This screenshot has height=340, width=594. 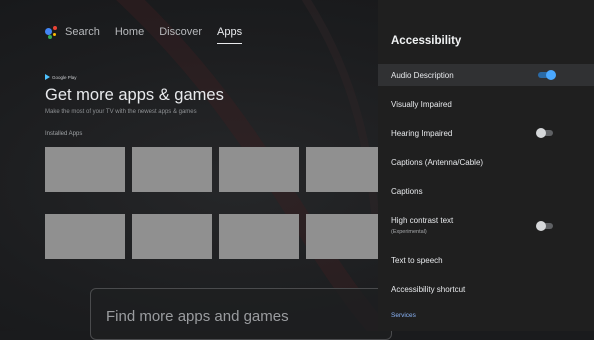 What do you see at coordinates (428, 289) in the screenshot?
I see `setting-label: Accessibility shortcut` at bounding box center [428, 289].